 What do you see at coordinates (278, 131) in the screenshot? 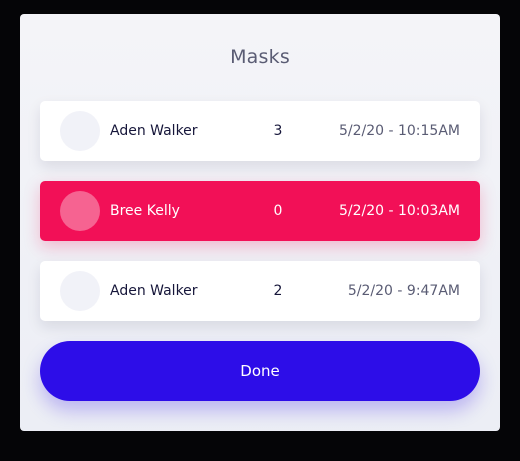
I see `mask-count: 3` at bounding box center [278, 131].